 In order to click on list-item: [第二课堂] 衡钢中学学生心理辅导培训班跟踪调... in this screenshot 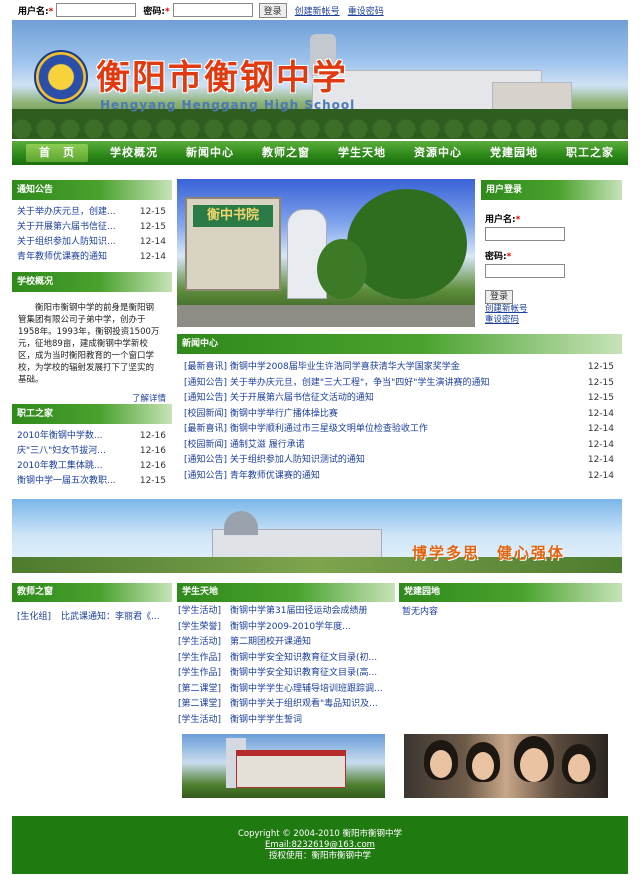, I will do `click(286, 690)`.